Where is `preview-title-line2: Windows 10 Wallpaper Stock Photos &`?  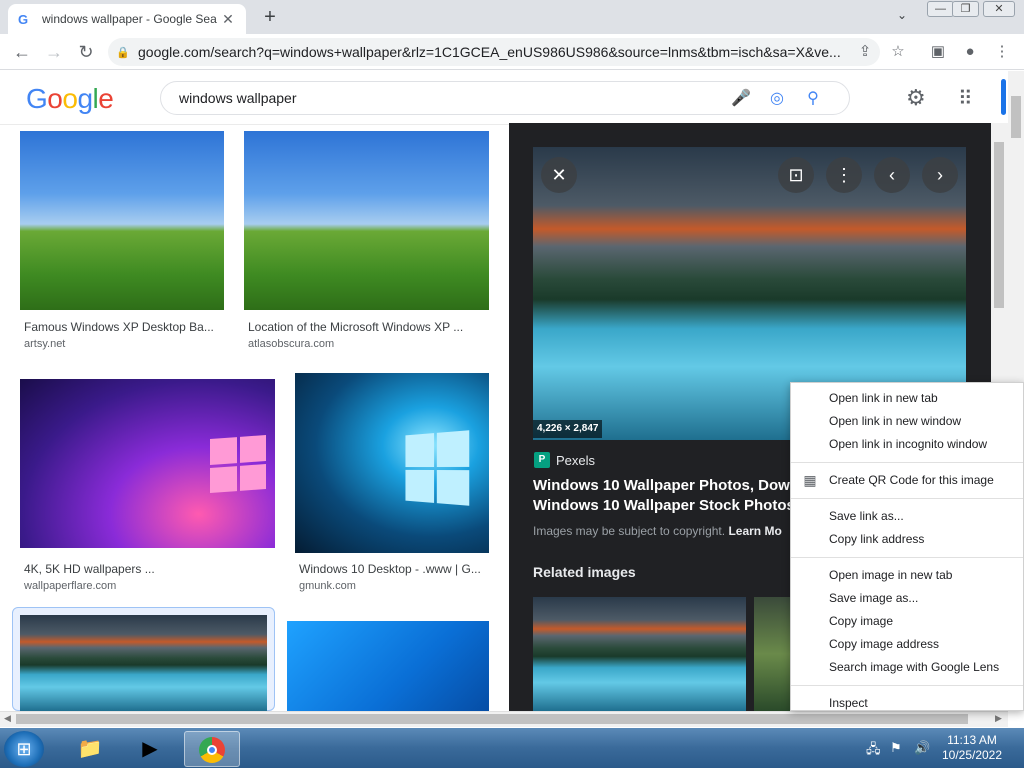 preview-title-line2: Windows 10 Wallpaper Stock Photos & is located at coordinates (671, 505).